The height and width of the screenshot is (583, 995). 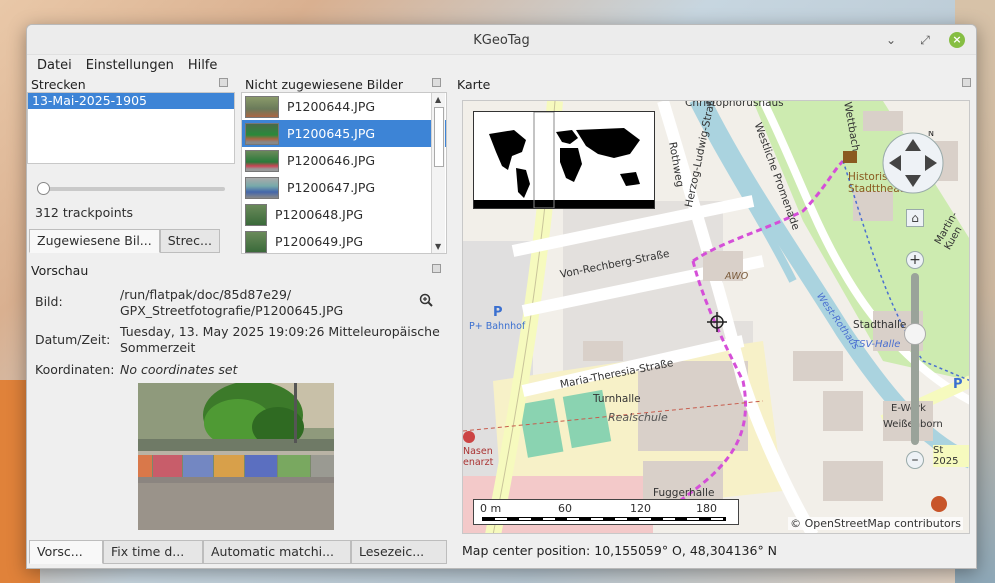 I want to click on map-label: St 2025, so click(x=951, y=456).